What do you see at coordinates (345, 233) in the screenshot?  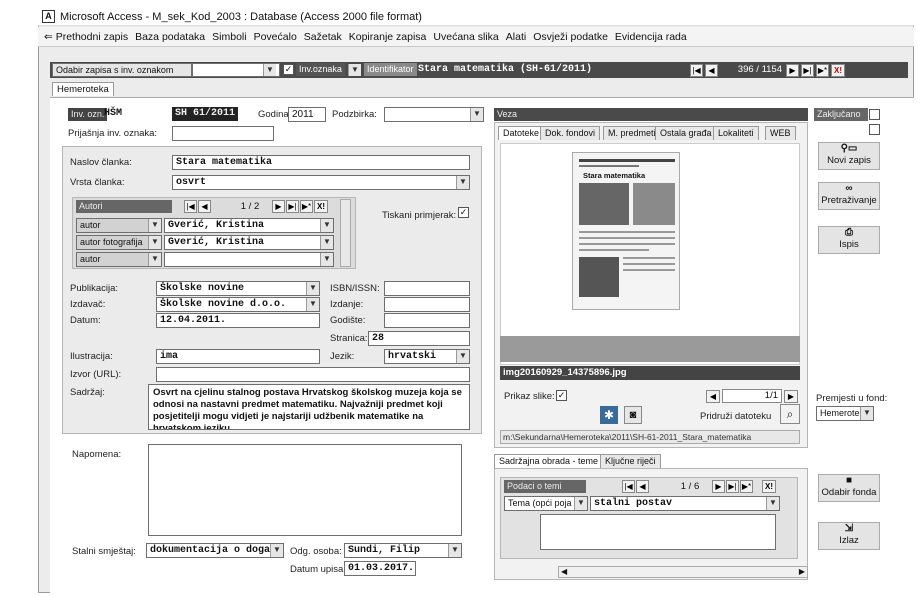 I see `authors-scrollbar` at bounding box center [345, 233].